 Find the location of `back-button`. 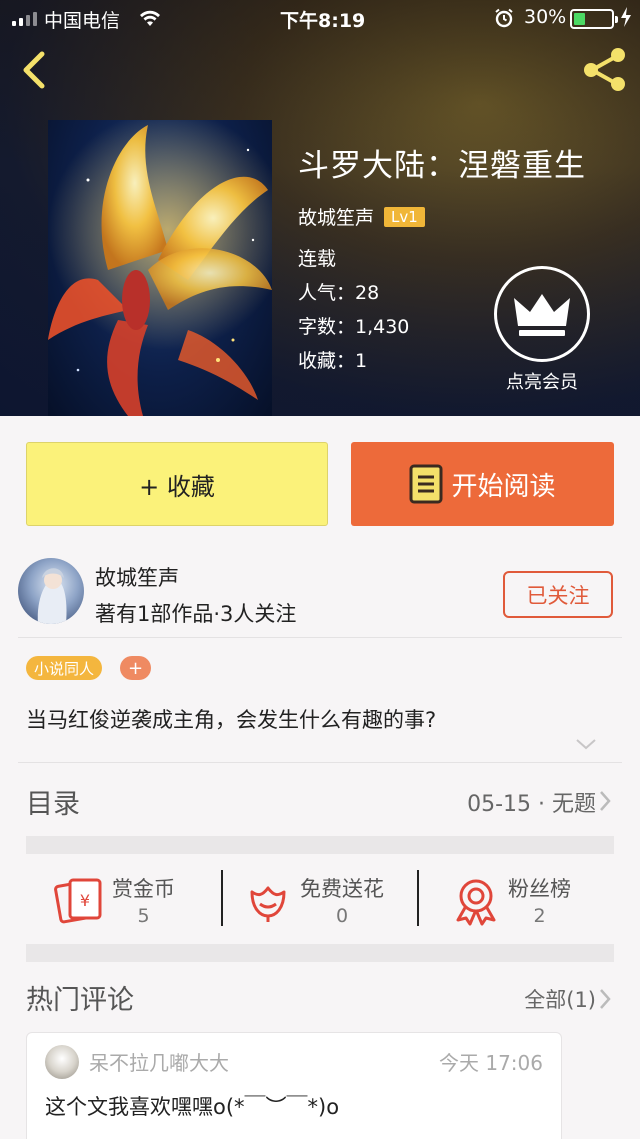

back-button is located at coordinates (34, 70).